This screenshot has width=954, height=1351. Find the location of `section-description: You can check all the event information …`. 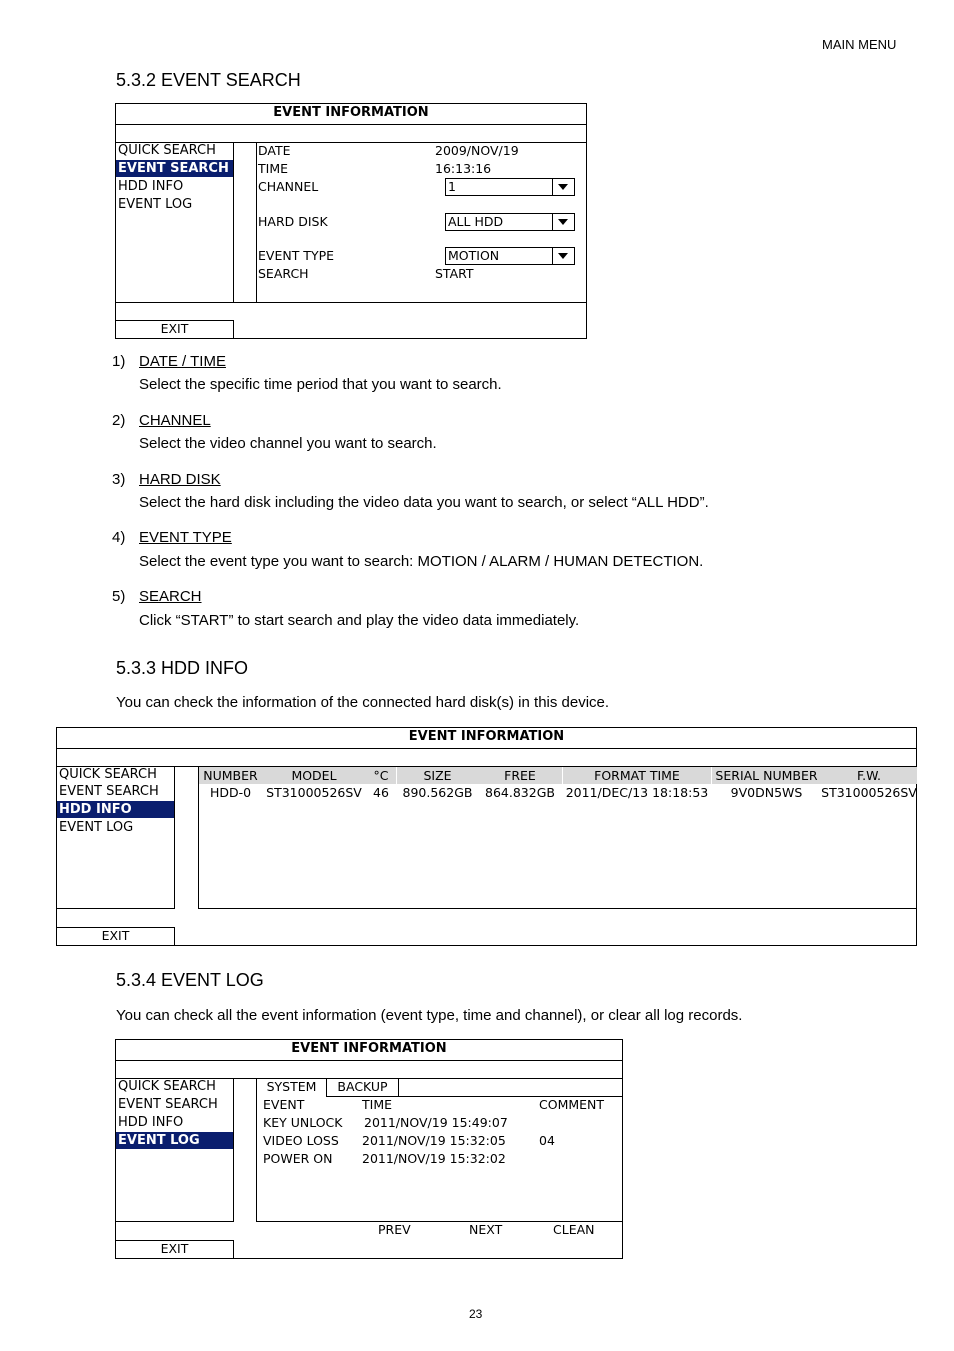

section-description: You can check all the event information … is located at coordinates (429, 1015).